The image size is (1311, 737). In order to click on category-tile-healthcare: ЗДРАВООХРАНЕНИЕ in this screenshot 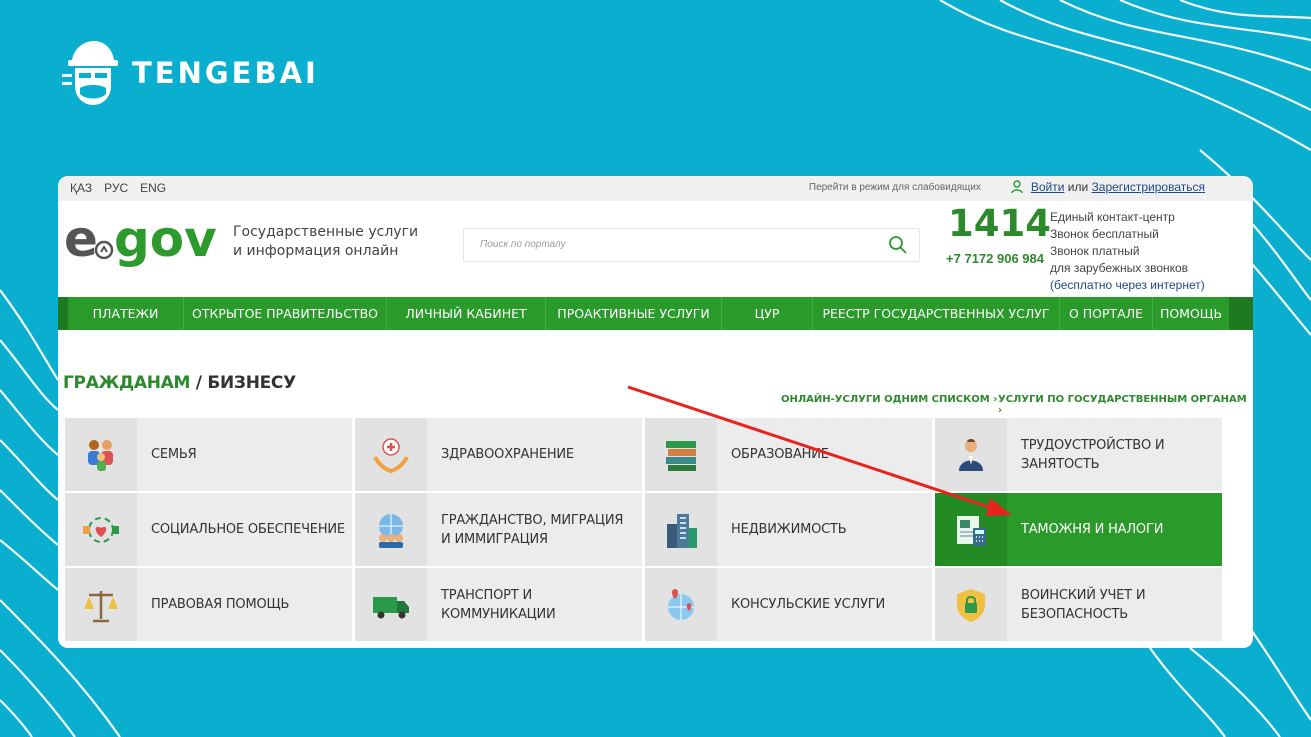, I will do `click(498, 454)`.